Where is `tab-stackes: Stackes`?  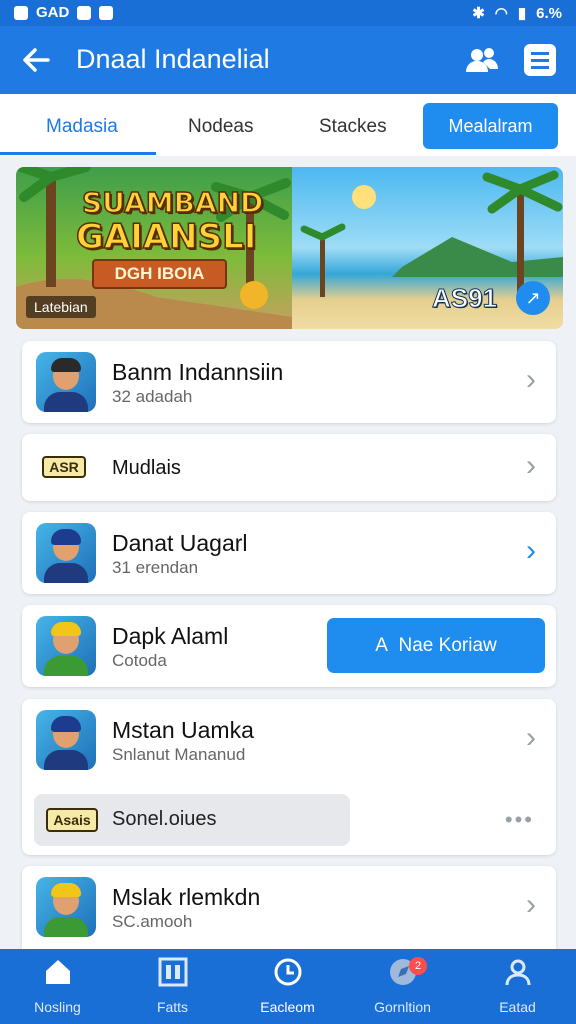
tab-stackes: Stackes is located at coordinates (353, 127).